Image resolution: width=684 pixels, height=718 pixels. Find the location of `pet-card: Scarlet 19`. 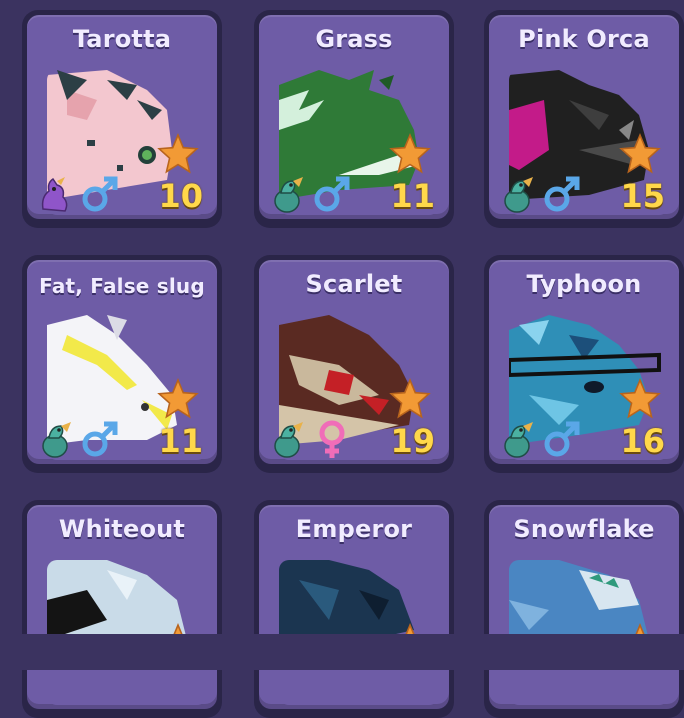

pet-card: Scarlet 19 is located at coordinates (354, 364).